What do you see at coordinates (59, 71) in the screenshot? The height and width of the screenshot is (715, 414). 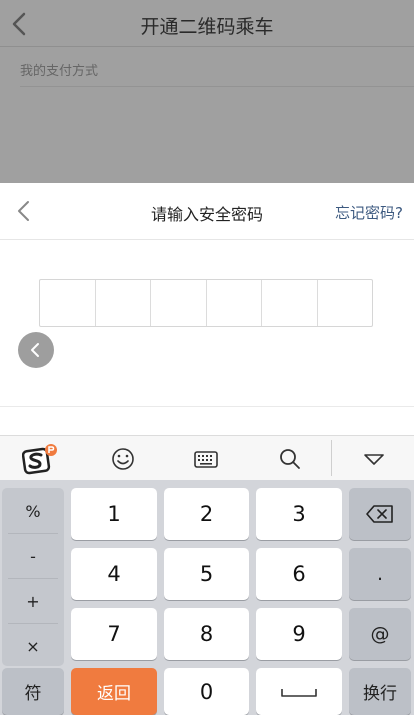 I see `payment-methods-label: 我的支付方式` at bounding box center [59, 71].